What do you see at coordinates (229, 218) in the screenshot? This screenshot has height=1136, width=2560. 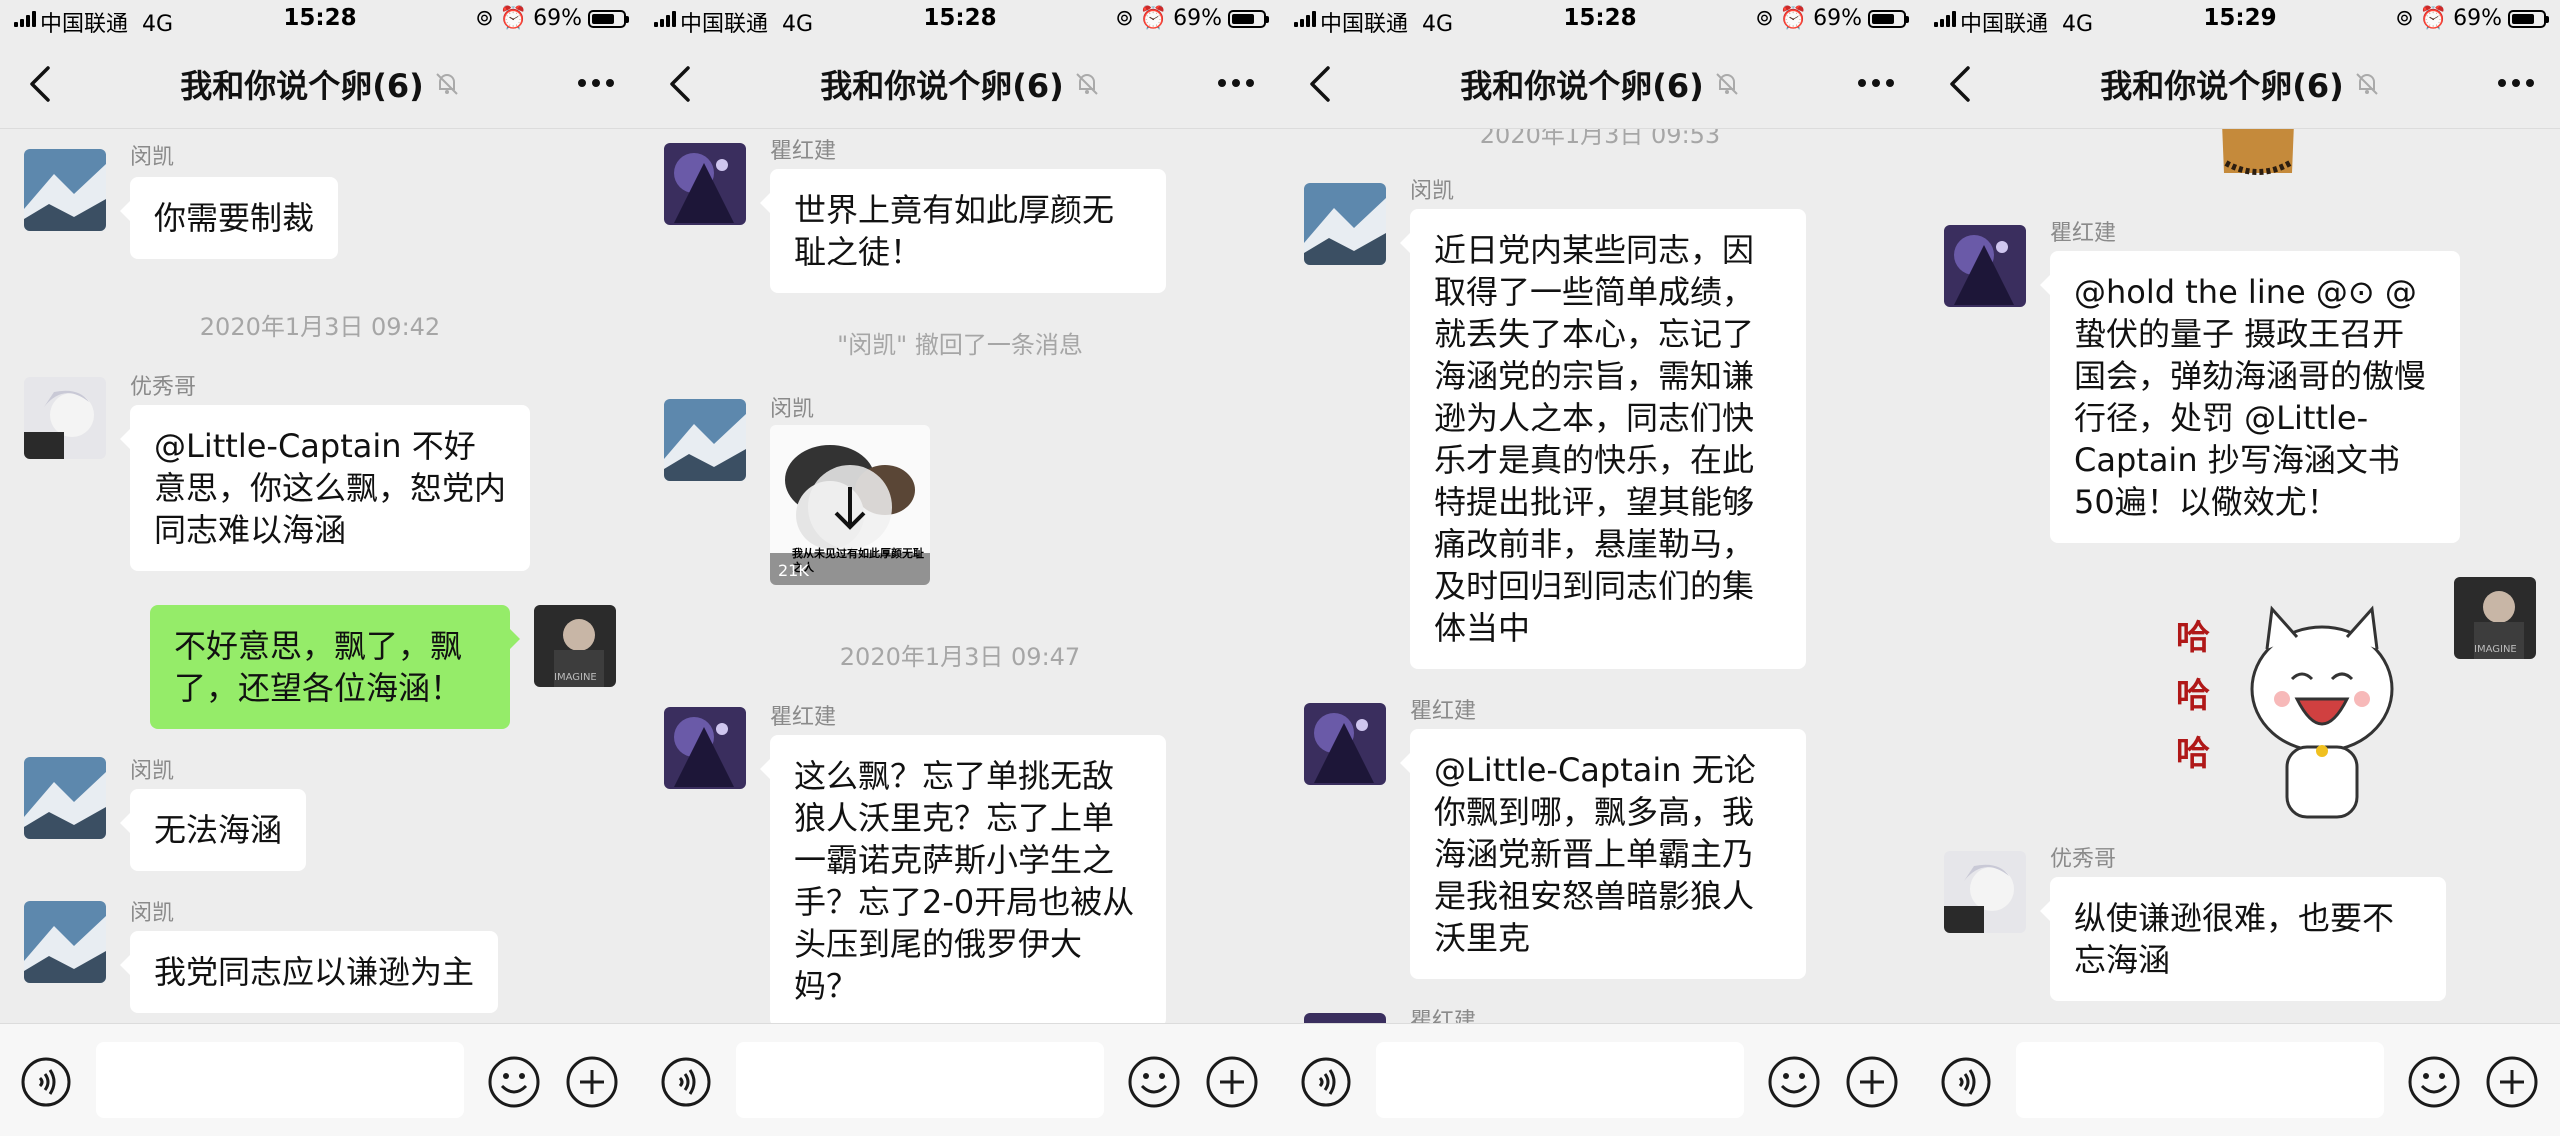 I see `message-bubble: 你需要制裁` at bounding box center [229, 218].